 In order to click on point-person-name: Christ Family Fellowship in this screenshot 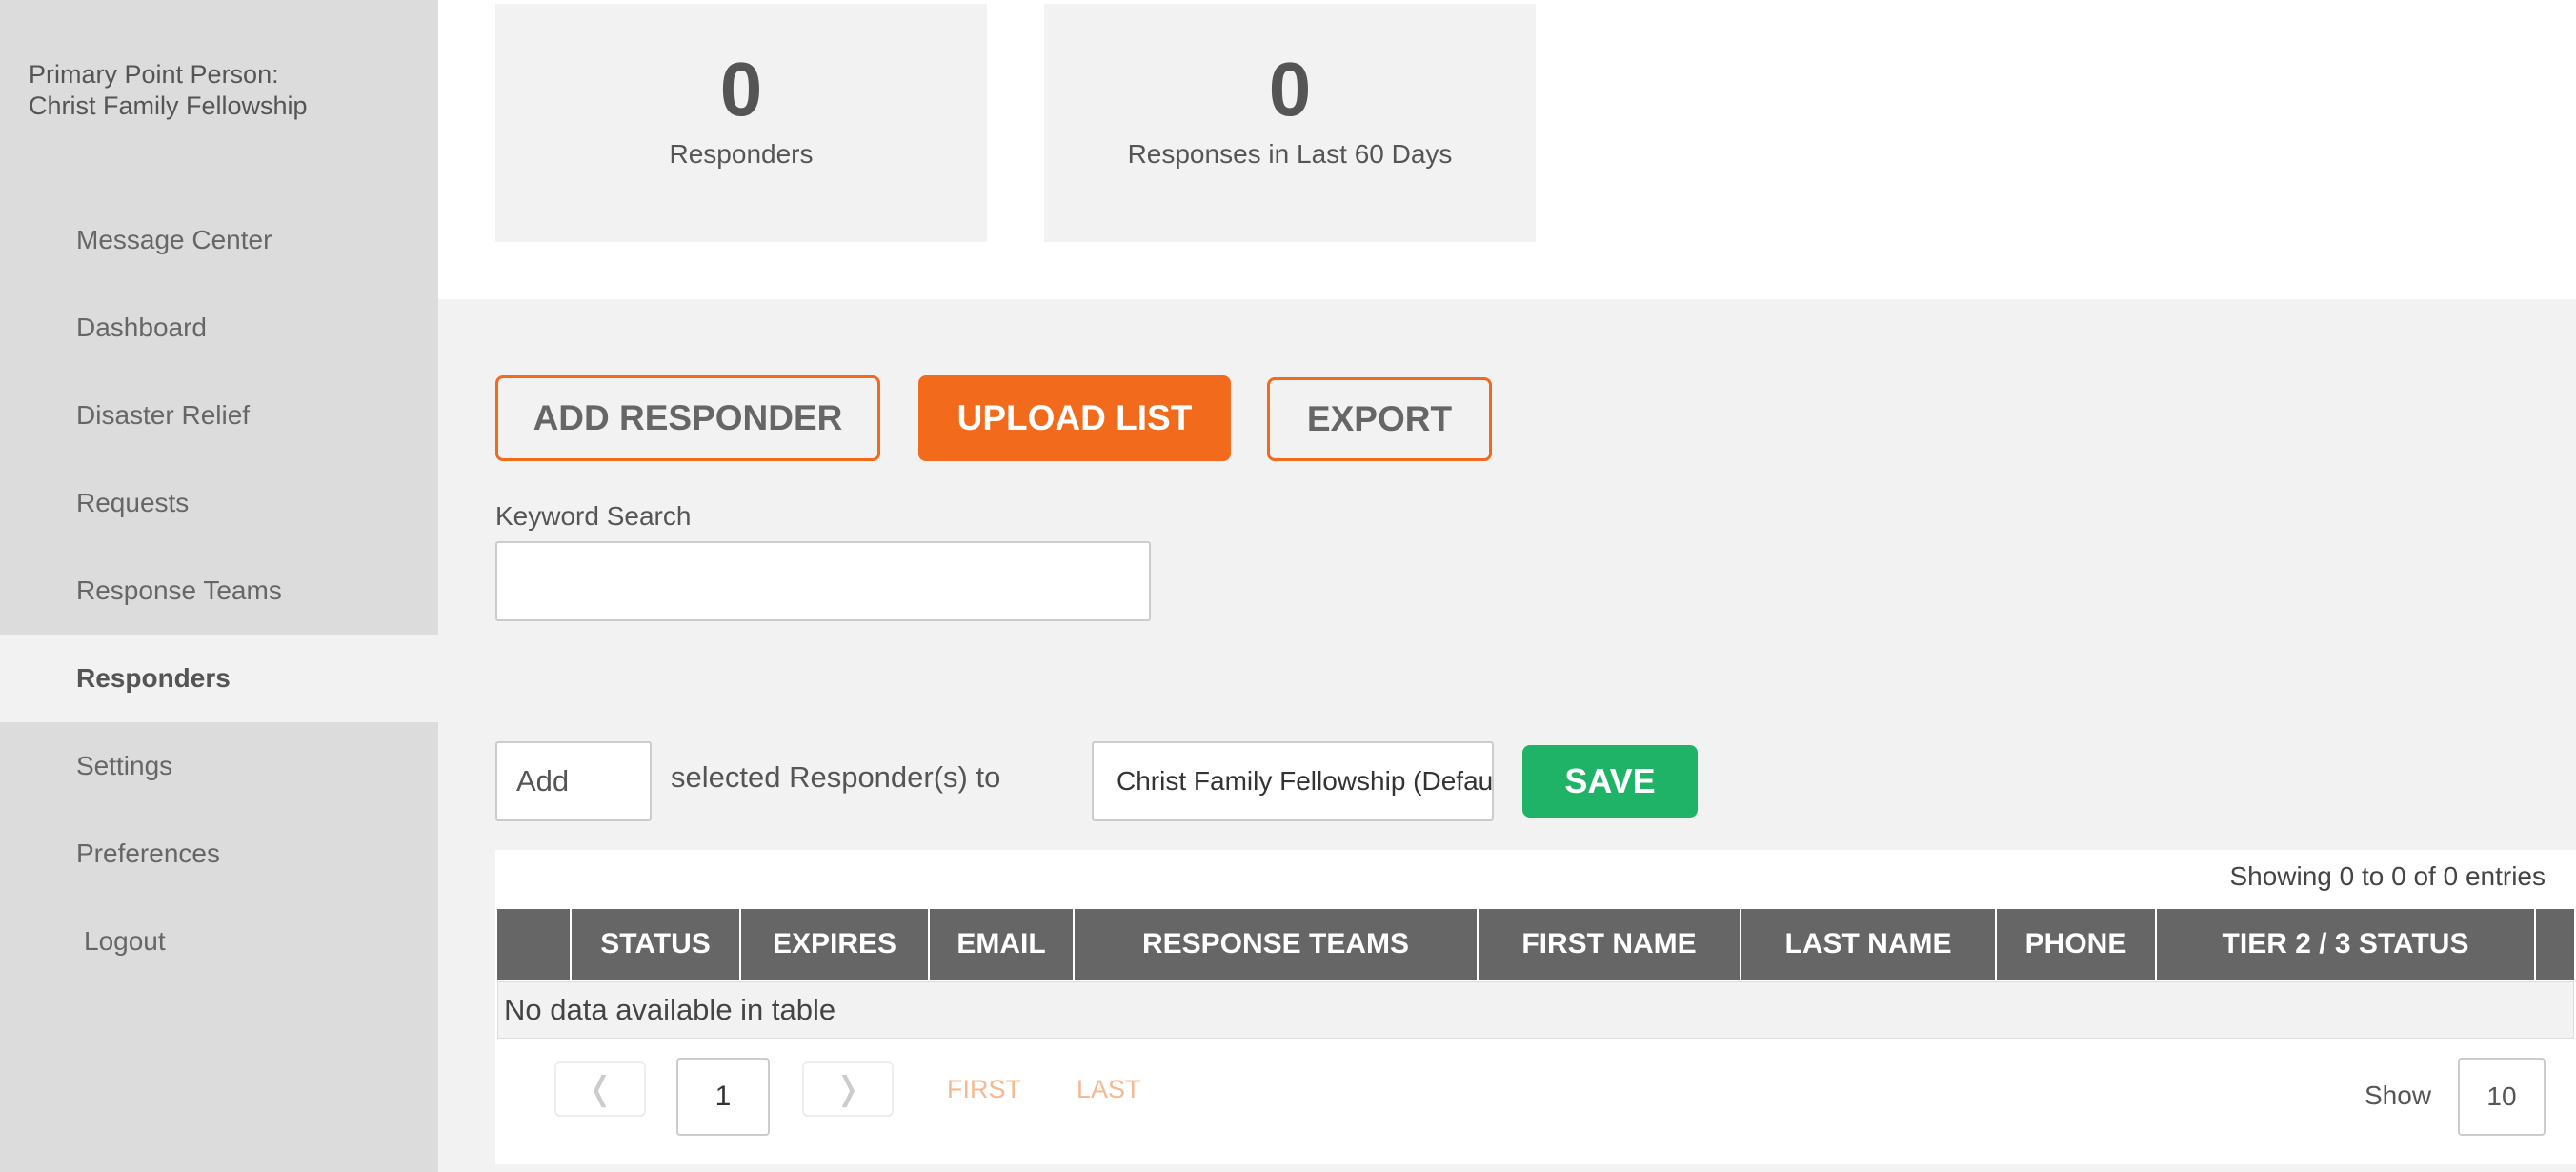, I will do `click(168, 105)`.